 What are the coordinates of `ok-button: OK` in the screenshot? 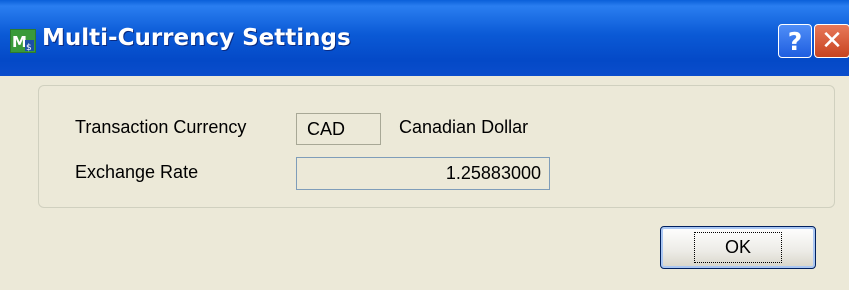 It's located at (738, 247).